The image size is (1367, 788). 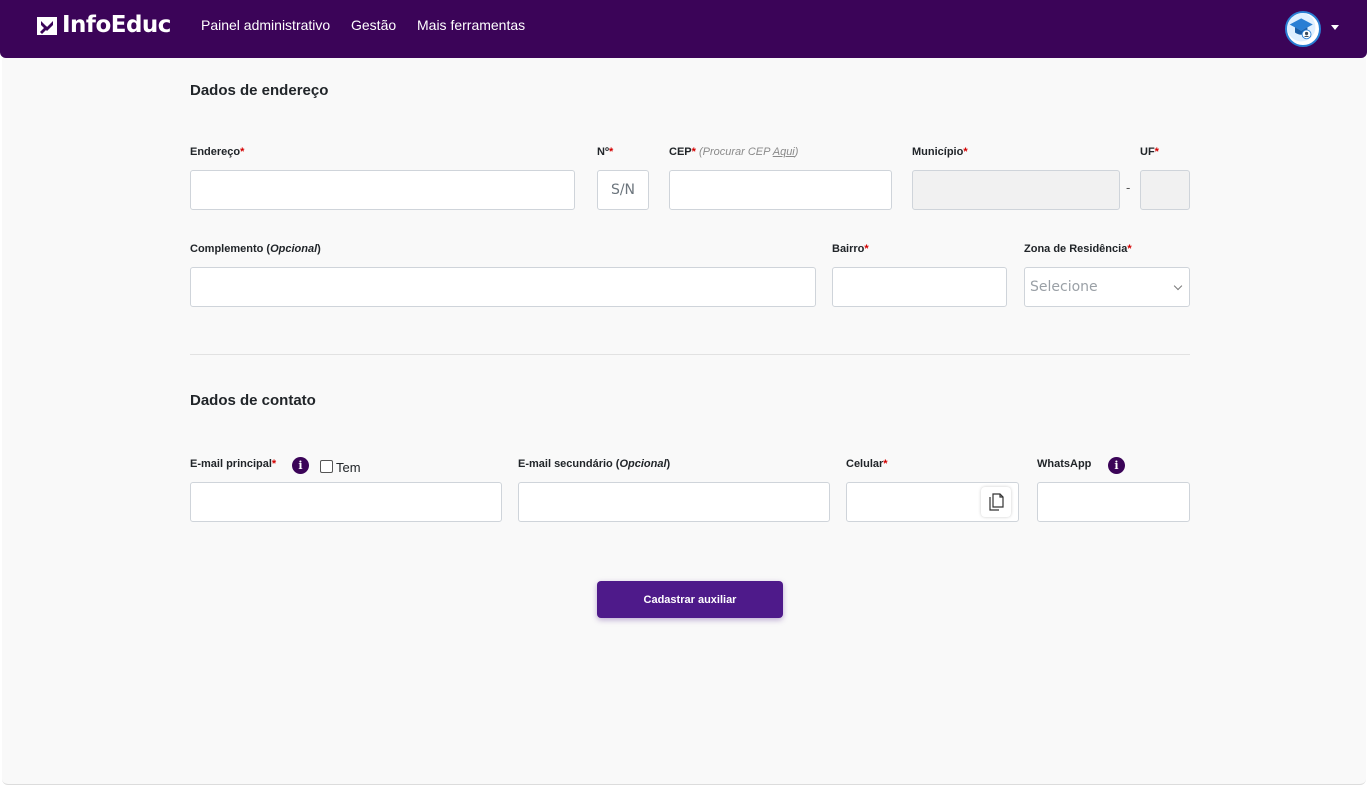 I want to click on whatsapp-label: WhatsApp, so click(x=1064, y=464).